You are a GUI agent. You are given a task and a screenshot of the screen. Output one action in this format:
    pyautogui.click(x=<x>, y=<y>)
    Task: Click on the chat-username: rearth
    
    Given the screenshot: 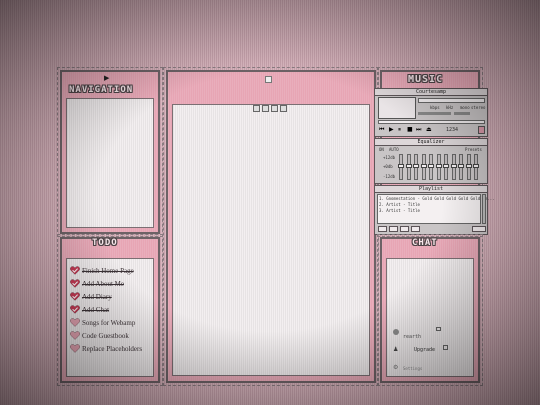 What is the action you would take?
    pyautogui.click(x=412, y=337)
    